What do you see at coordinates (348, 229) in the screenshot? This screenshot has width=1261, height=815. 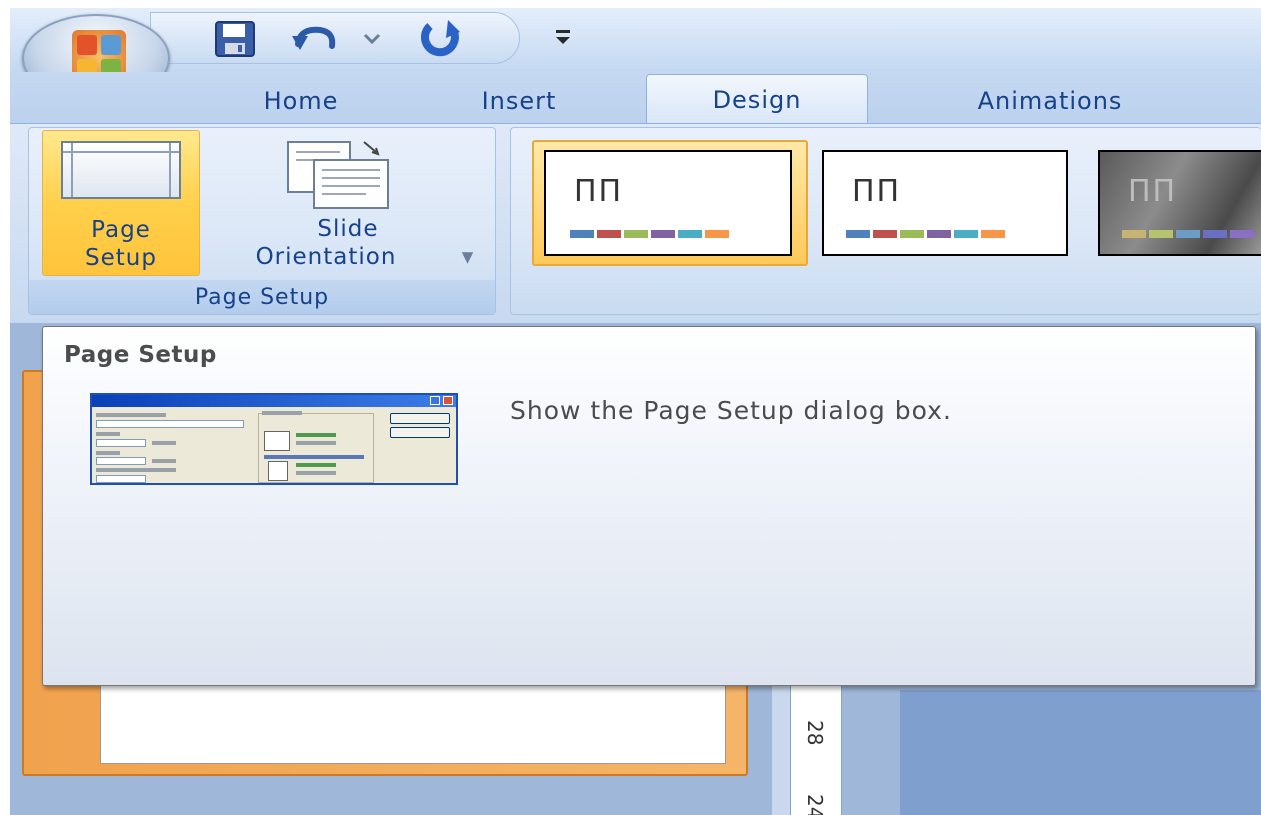 I see `slide-orientation-label-line1: Slide` at bounding box center [348, 229].